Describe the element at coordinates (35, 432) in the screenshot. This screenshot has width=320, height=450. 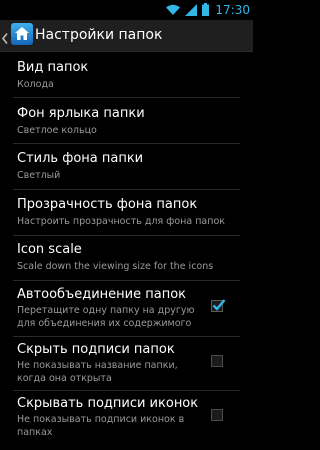
I see `pref-summary-line: папках` at that location.